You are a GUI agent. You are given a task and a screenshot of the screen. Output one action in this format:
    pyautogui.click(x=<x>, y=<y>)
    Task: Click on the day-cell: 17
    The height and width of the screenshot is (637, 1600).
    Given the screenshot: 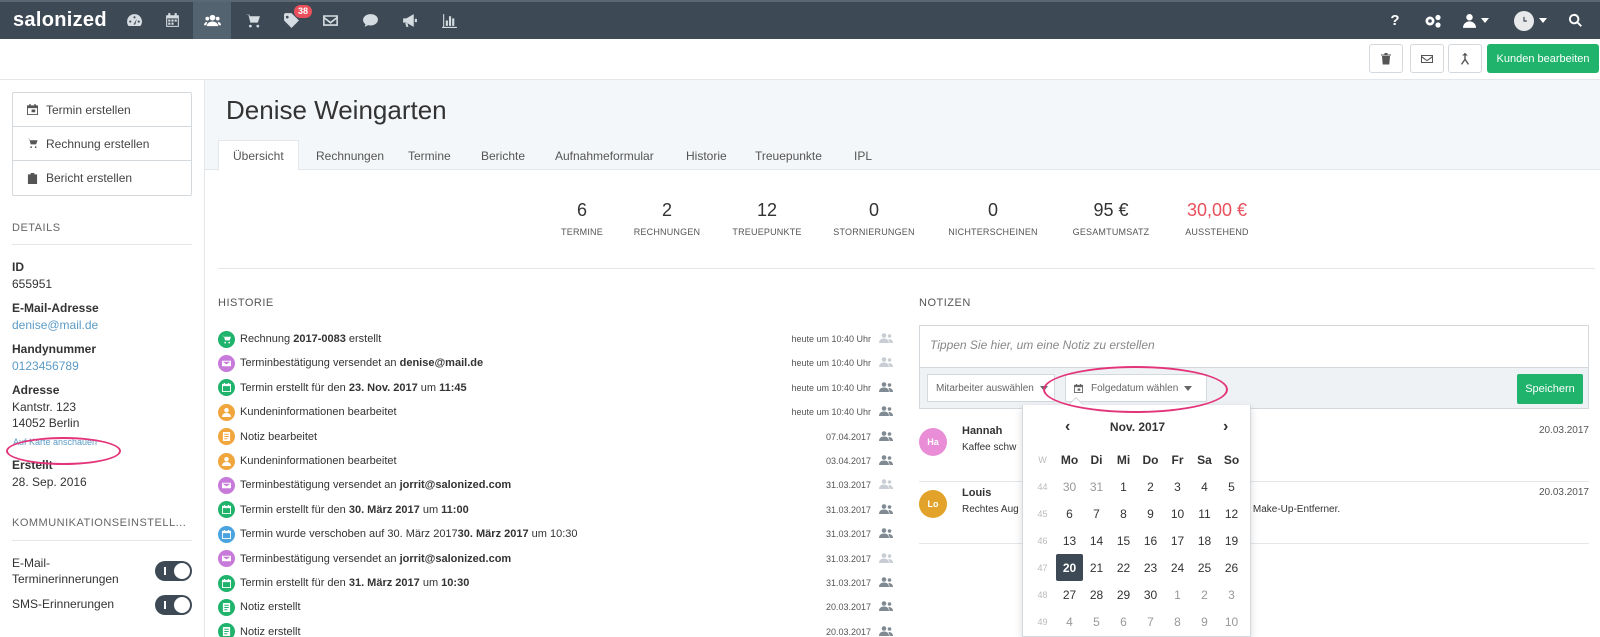 What is the action you would take?
    pyautogui.click(x=1177, y=540)
    